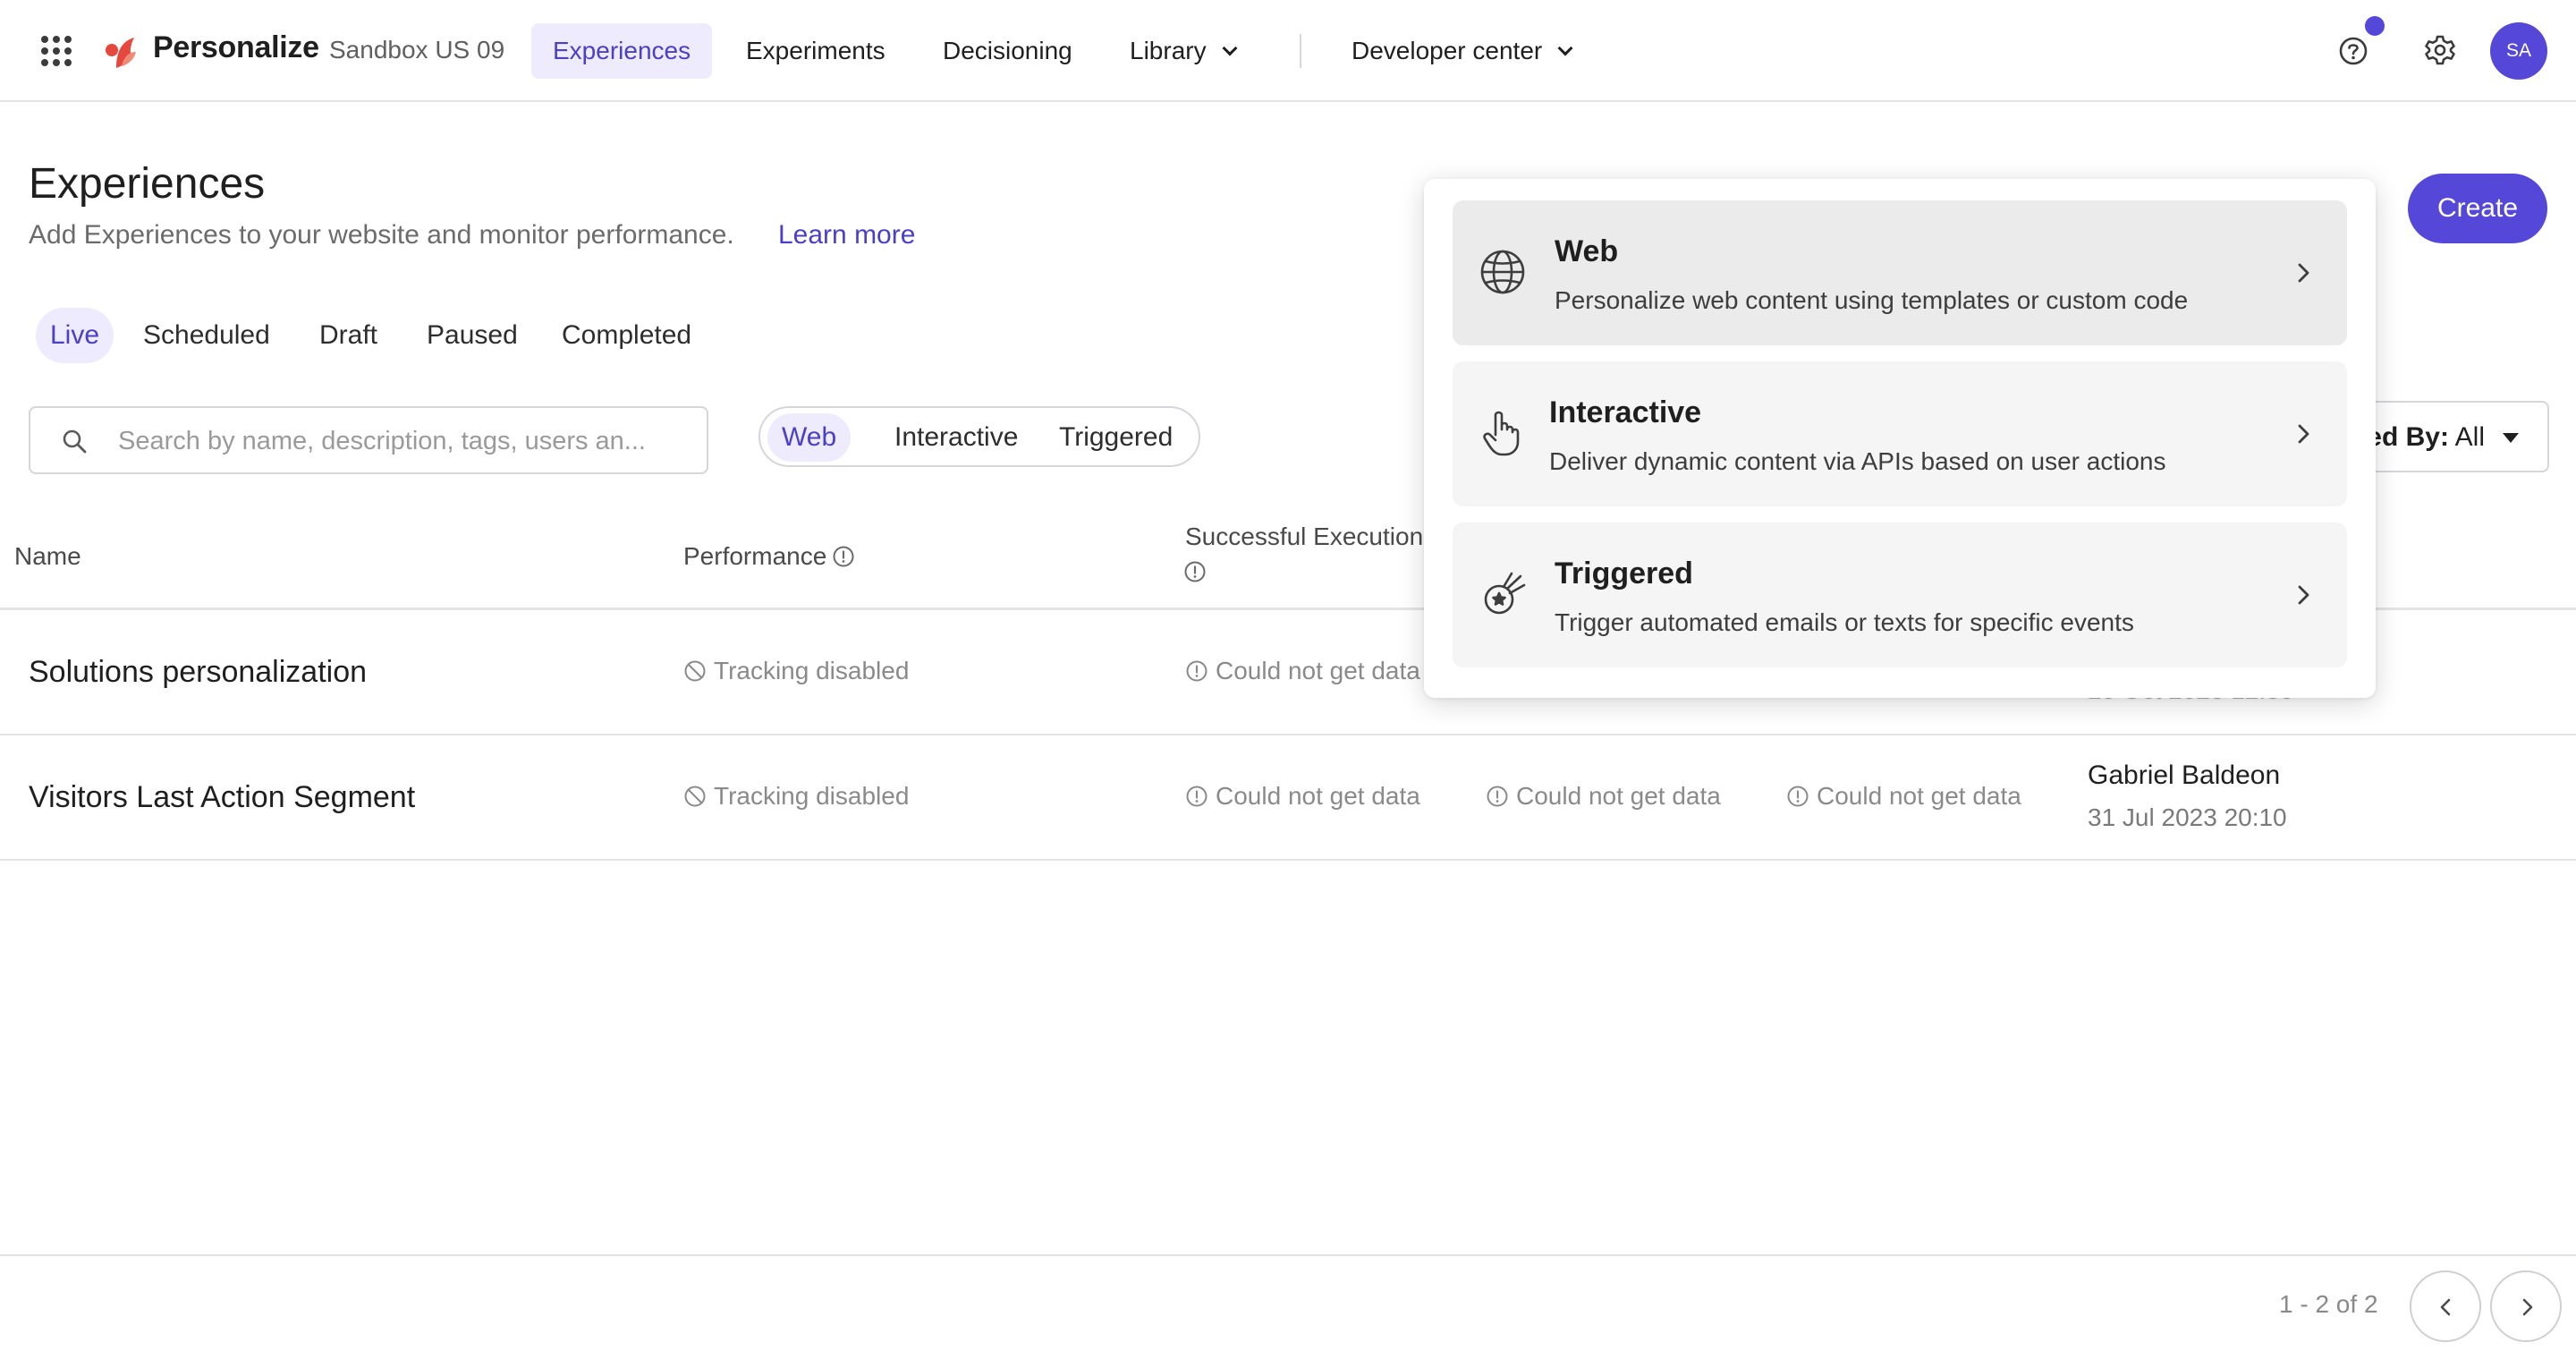  What do you see at coordinates (206, 336) in the screenshot?
I see `tab-scheduled: Scheduled` at bounding box center [206, 336].